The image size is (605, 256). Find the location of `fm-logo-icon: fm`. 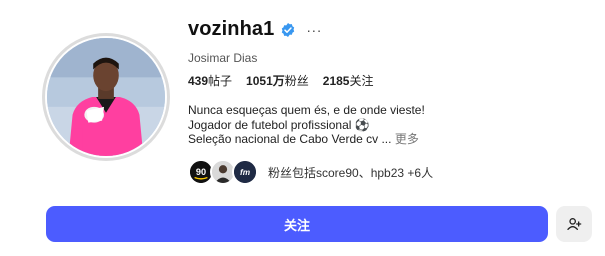

fm-logo-icon: fm is located at coordinates (245, 172).